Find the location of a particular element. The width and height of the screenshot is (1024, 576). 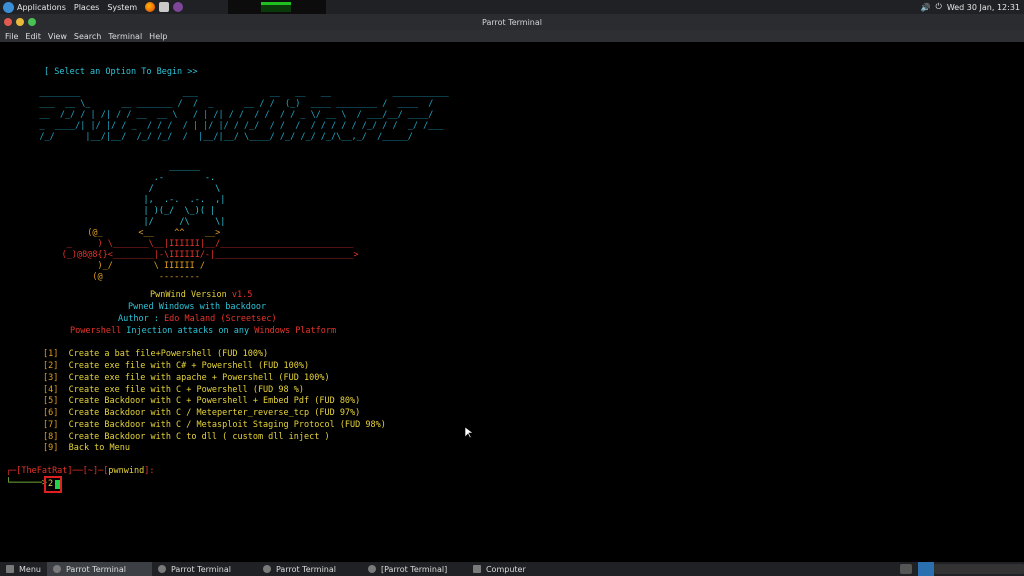

firefox-launcher-icon is located at coordinates (150, 7).